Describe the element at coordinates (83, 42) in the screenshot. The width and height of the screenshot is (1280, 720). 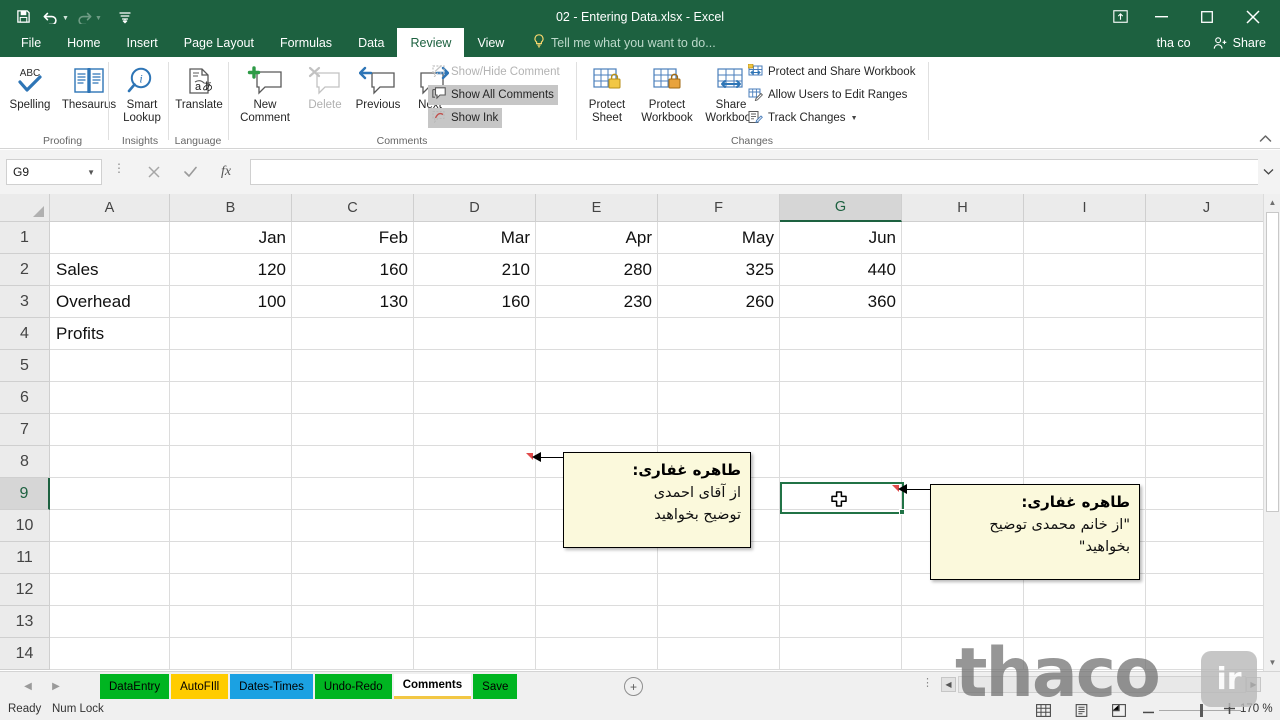
I see `ribbon-tab-home: Home` at that location.